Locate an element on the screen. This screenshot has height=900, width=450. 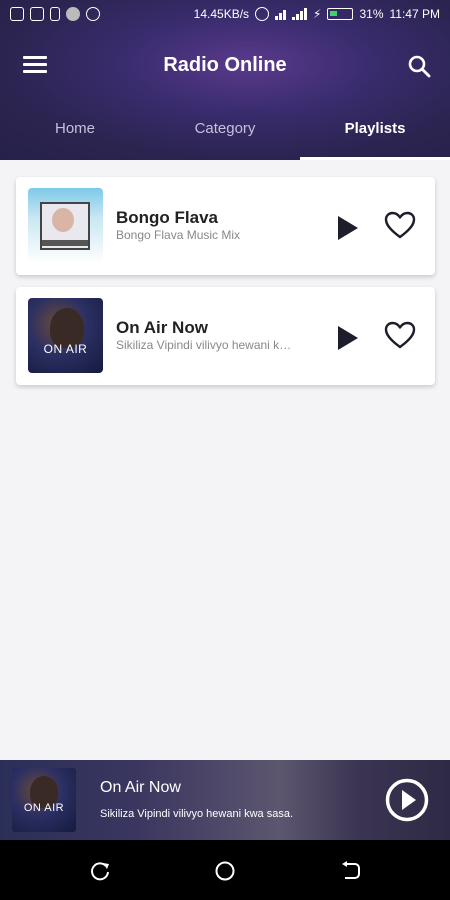
status-bar: 14.45KB/s ⚡ 31% 11:47 PM is located at coordinates (225, 15).